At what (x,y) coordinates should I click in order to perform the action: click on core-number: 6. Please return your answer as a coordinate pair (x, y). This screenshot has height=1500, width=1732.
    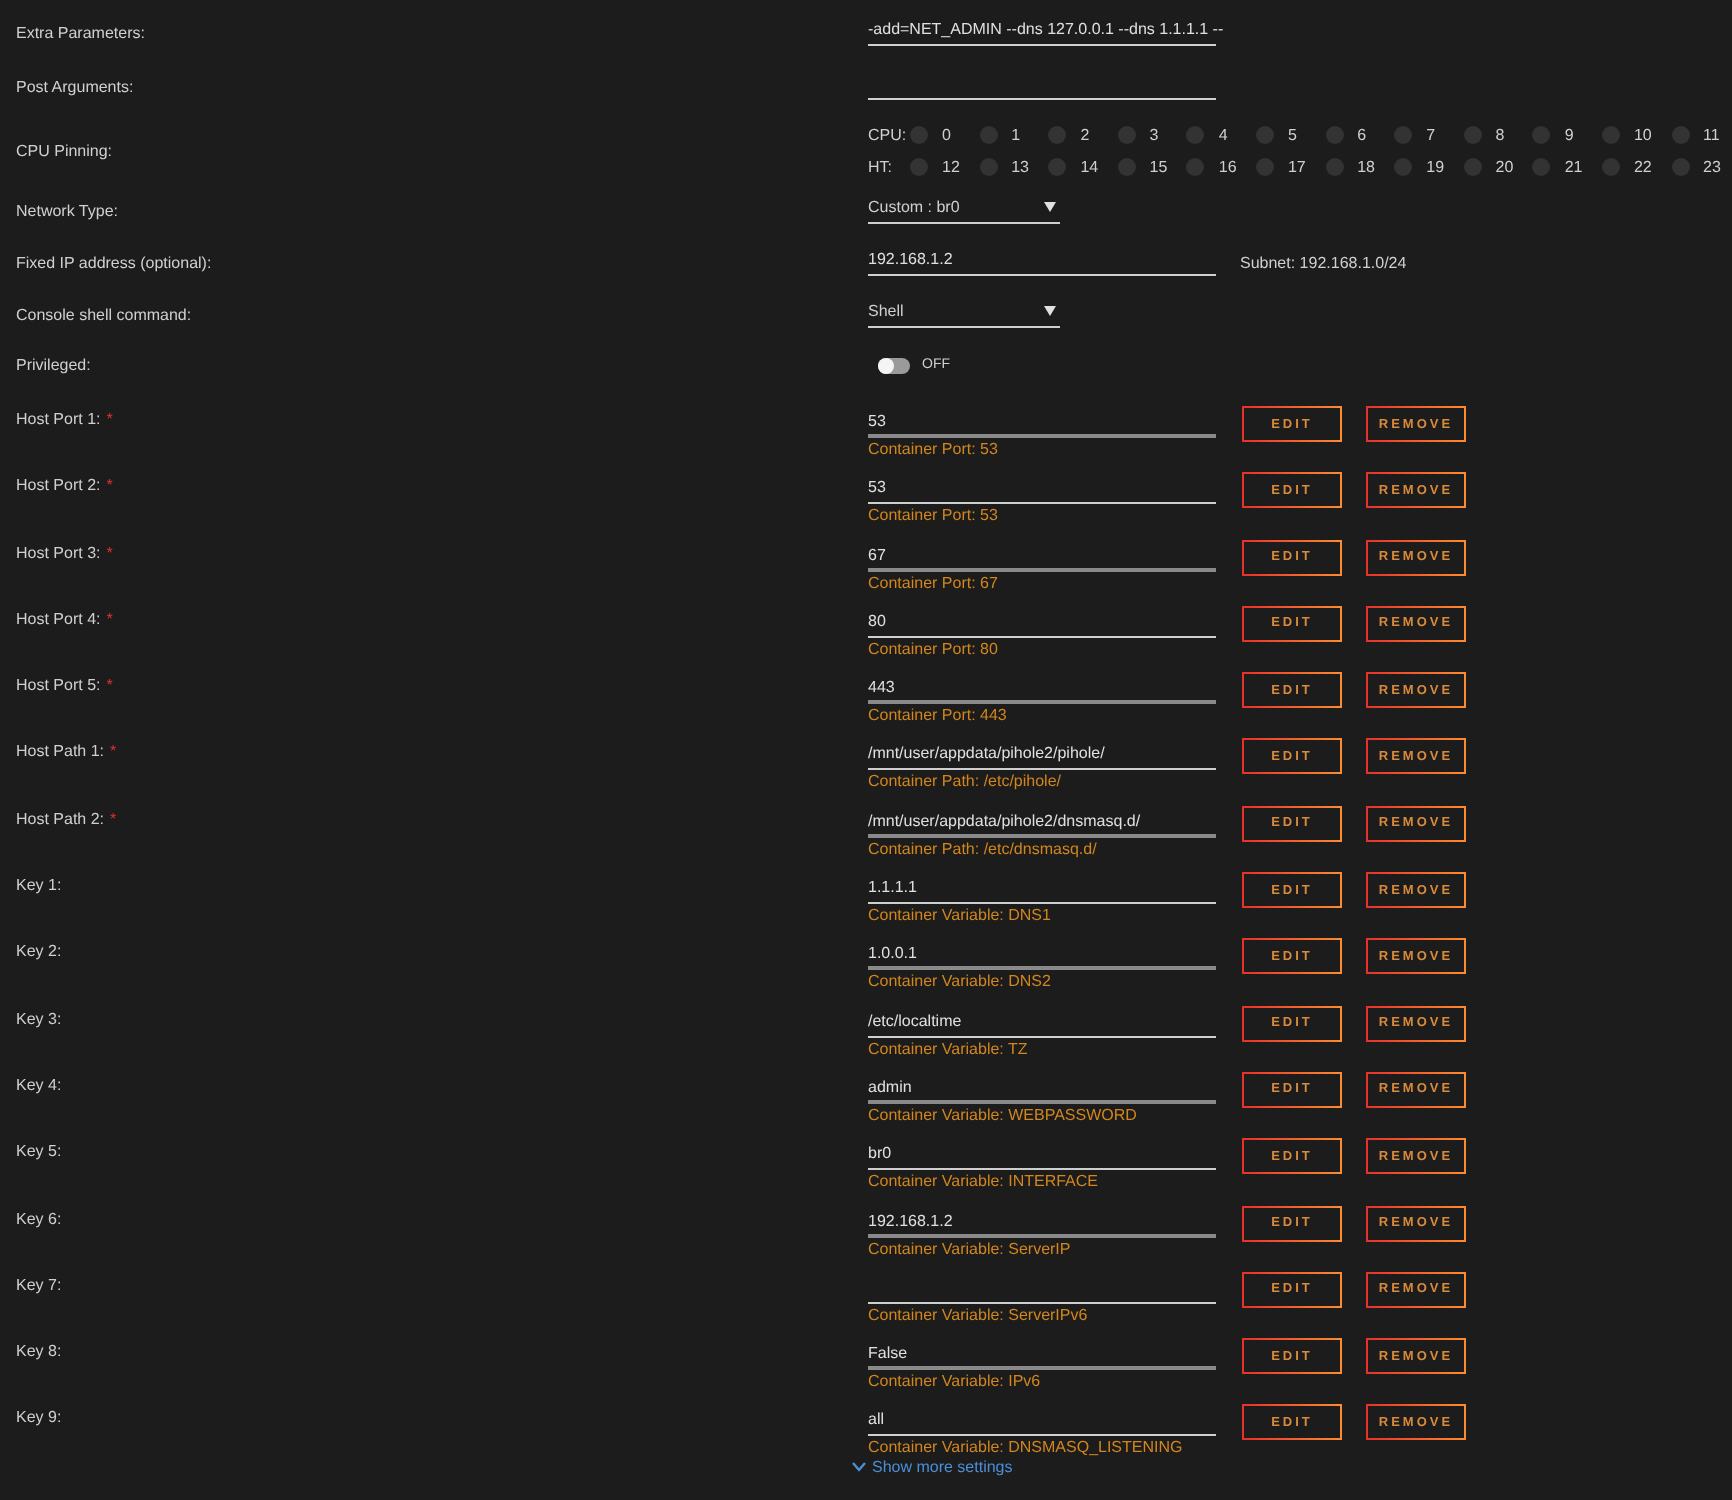
    Looking at the image, I should click on (1362, 134).